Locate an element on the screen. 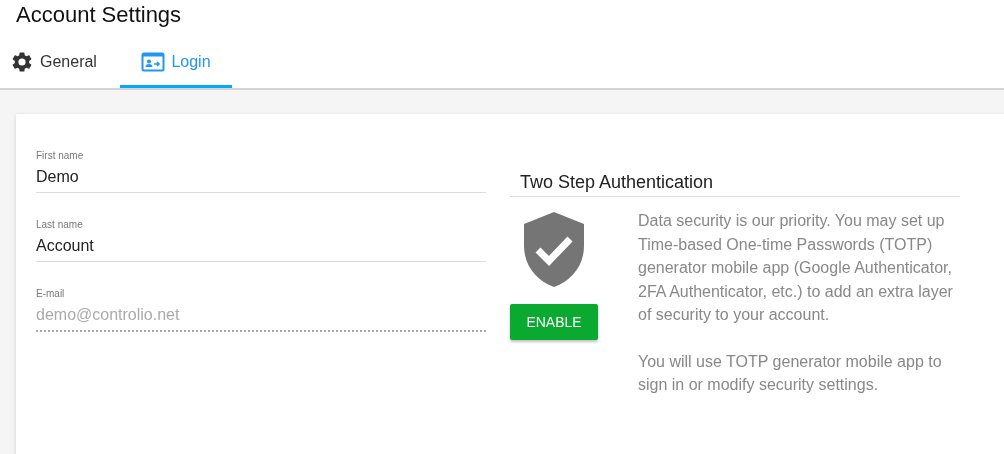  input-field: Demo is located at coordinates (261, 179).